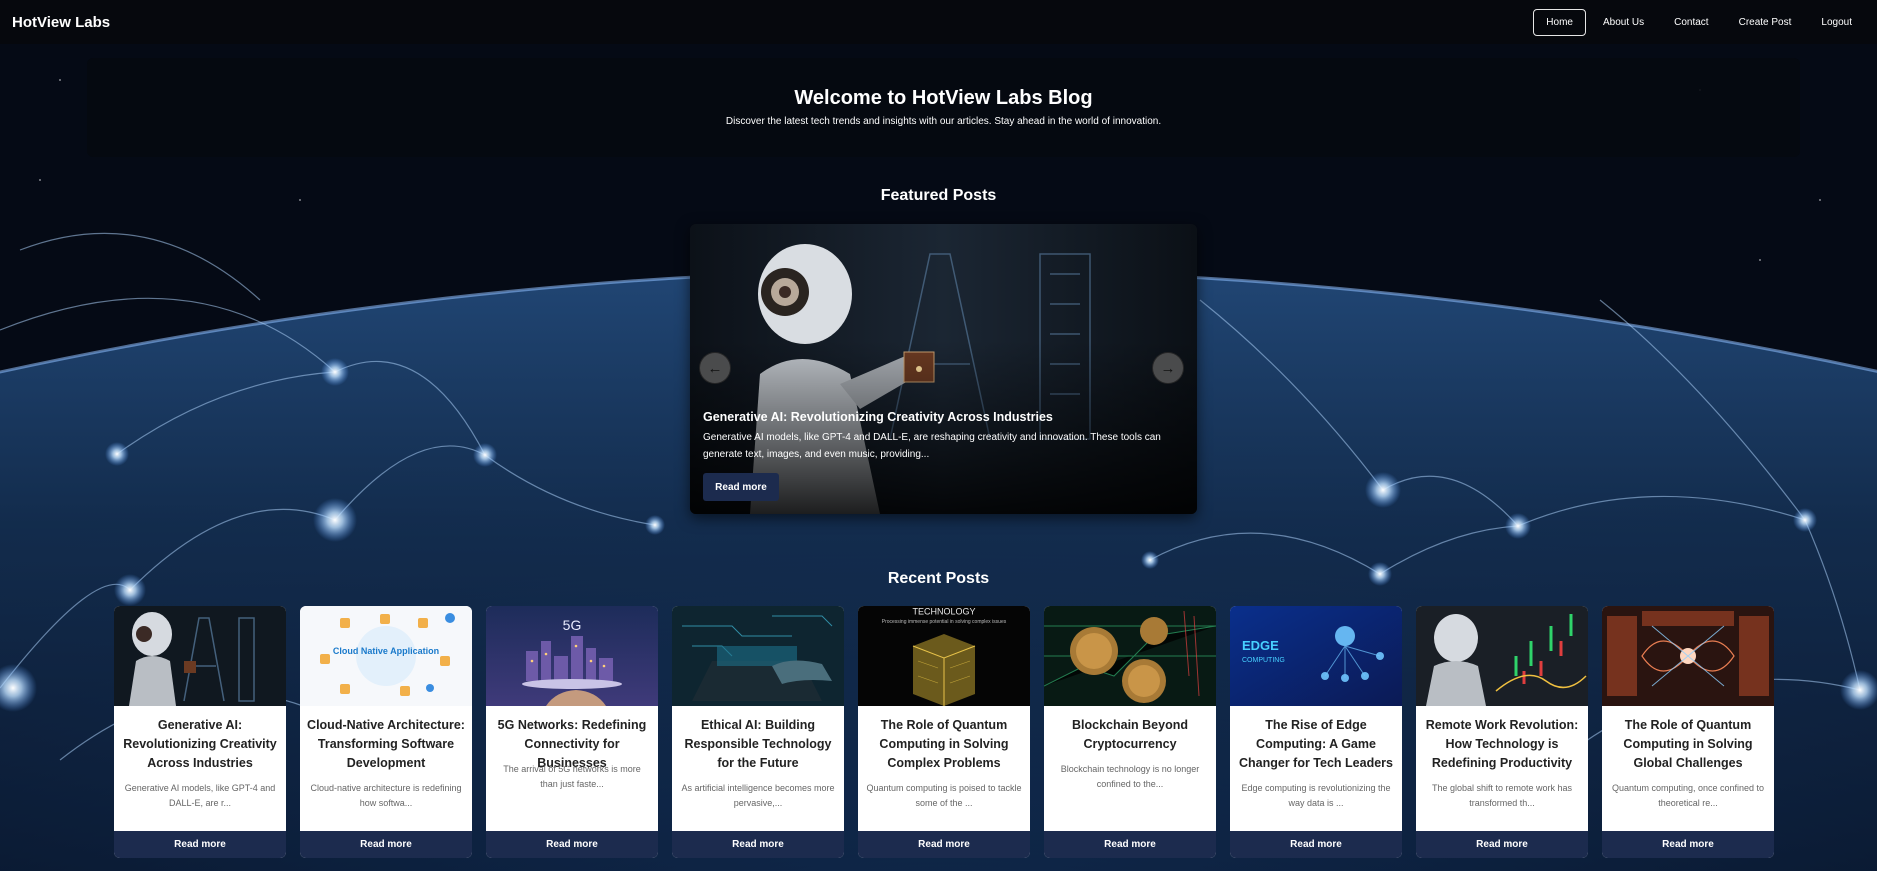 The image size is (1877, 871). What do you see at coordinates (1130, 735) in the screenshot?
I see `post-title: Blockchain Beyond Cryptocurrency` at bounding box center [1130, 735].